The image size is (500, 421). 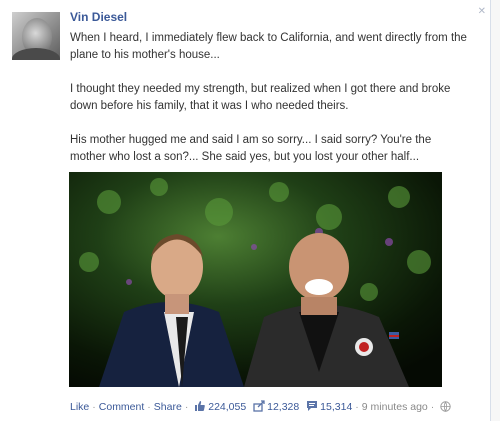 What do you see at coordinates (168, 407) in the screenshot?
I see `share-link: Share` at bounding box center [168, 407].